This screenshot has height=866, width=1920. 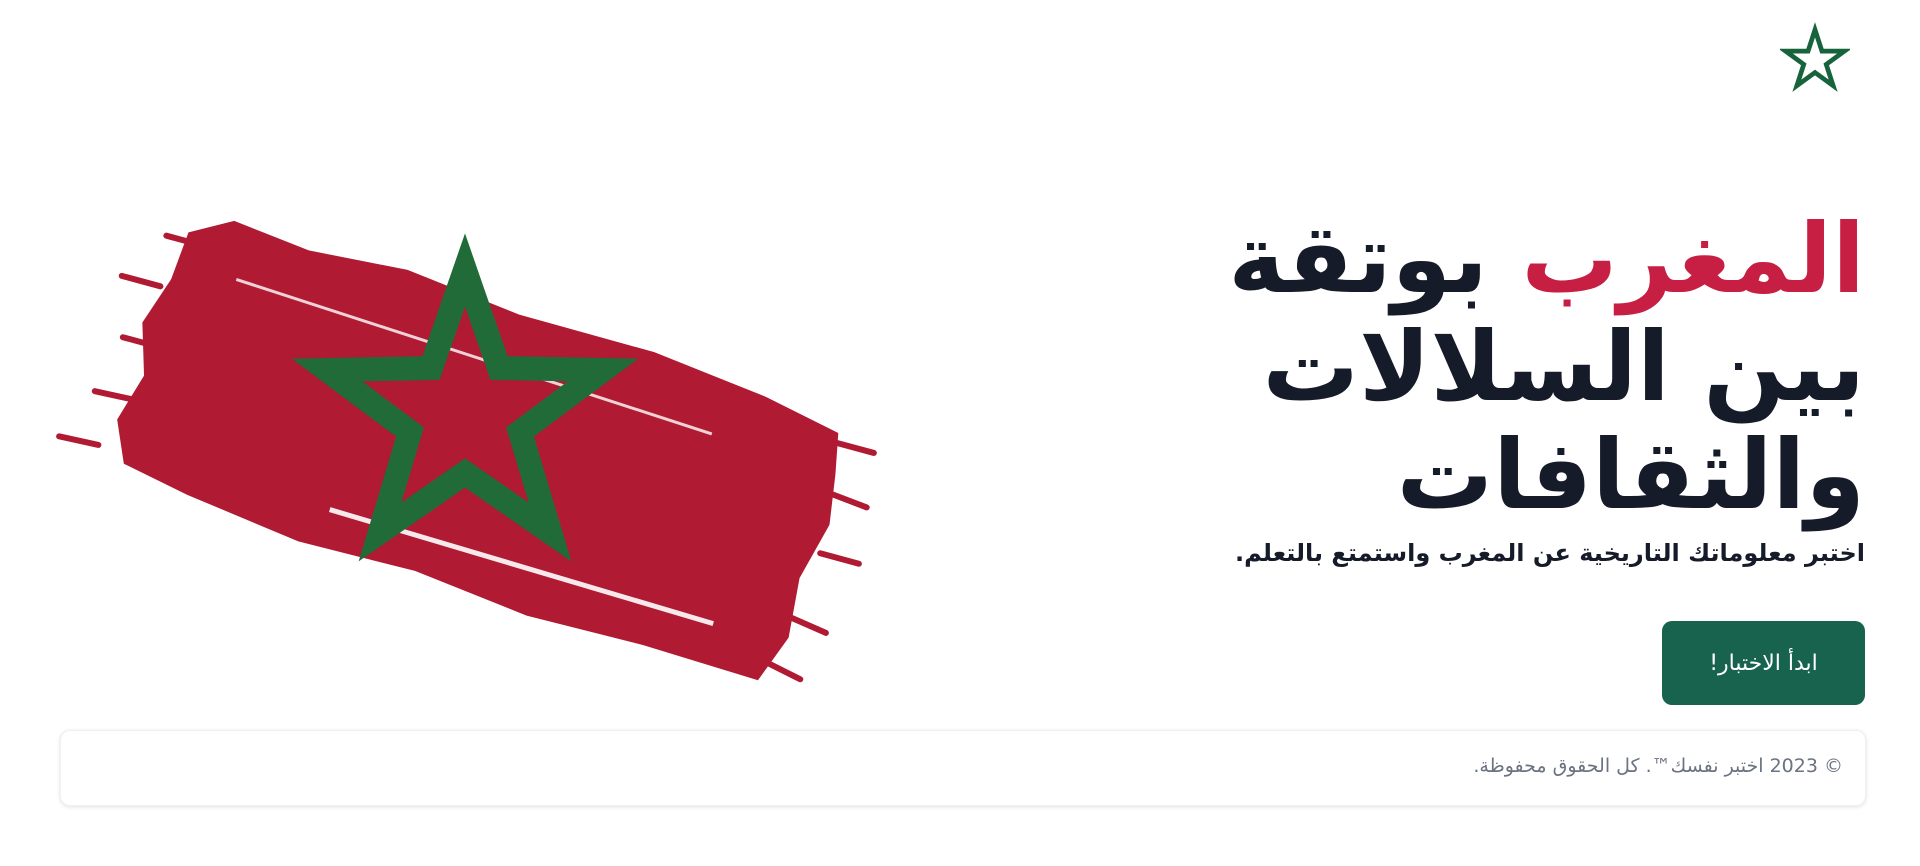 I want to click on footer-copyright: © 2023 اختبر نفسك™. كل الحقوق محفوظة., so click(x=1658, y=766).